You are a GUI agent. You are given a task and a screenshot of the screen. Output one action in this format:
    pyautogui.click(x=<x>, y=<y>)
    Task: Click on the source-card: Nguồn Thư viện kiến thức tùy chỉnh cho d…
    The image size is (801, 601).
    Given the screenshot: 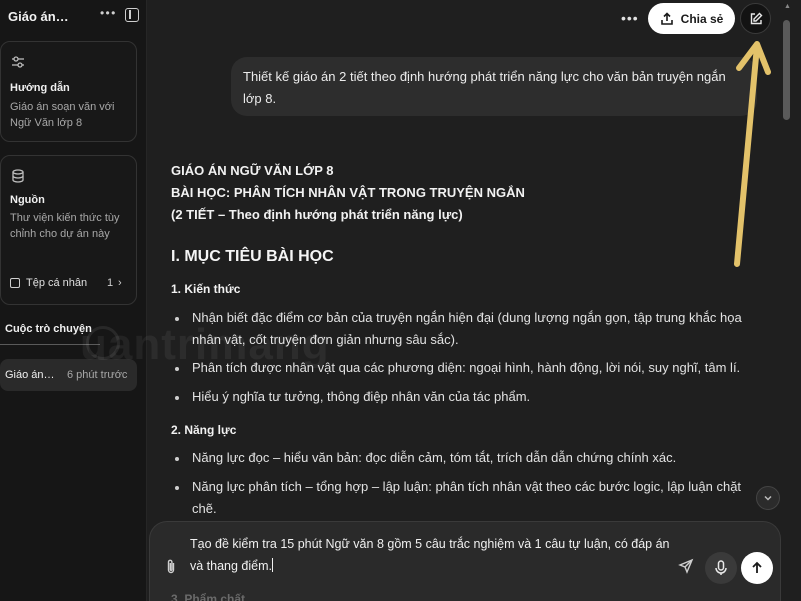 What is the action you would take?
    pyautogui.click(x=68, y=230)
    